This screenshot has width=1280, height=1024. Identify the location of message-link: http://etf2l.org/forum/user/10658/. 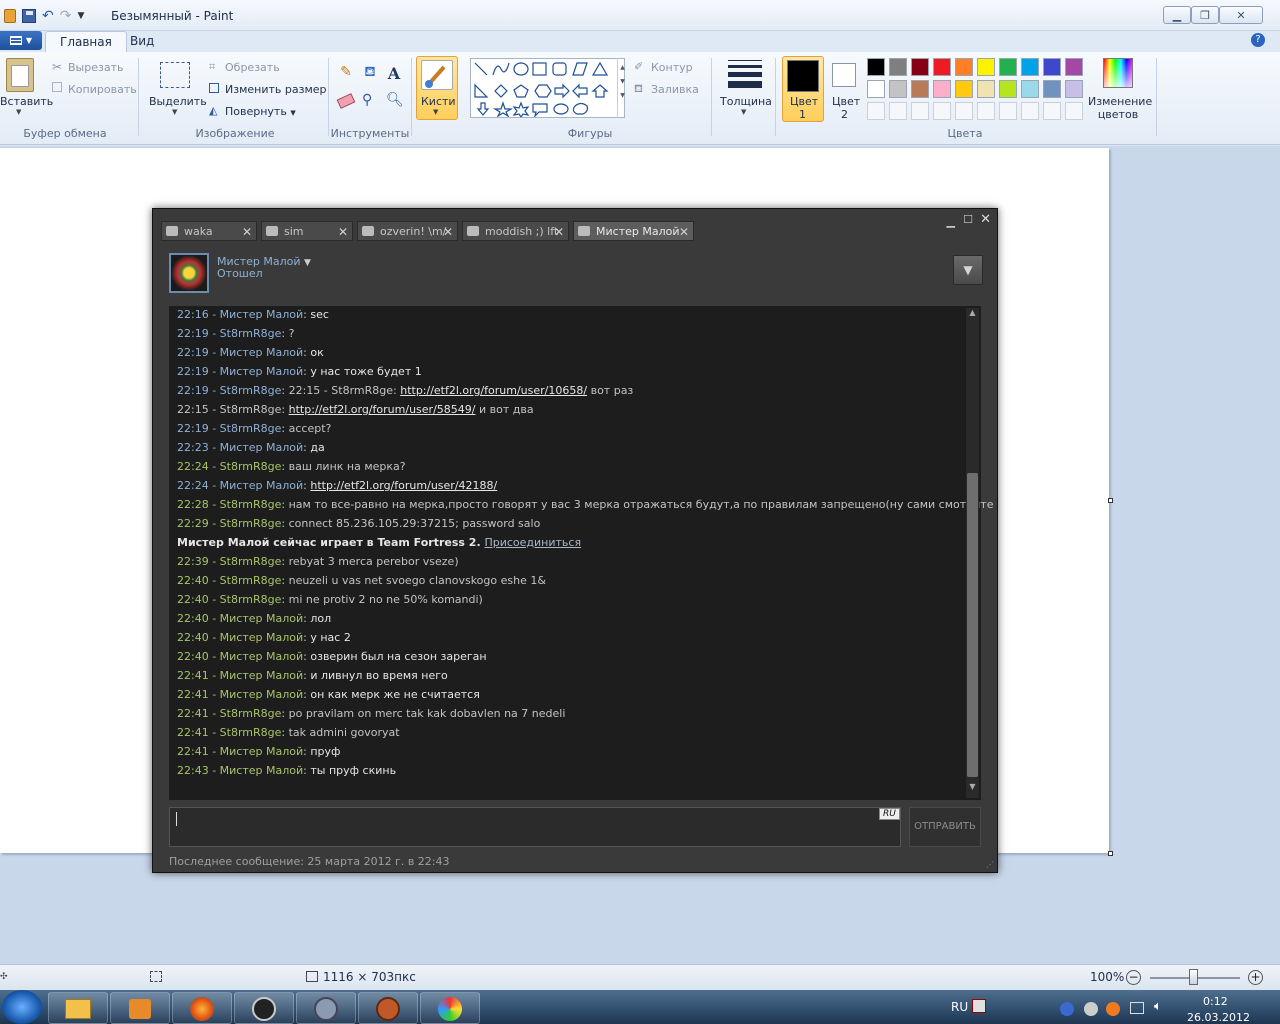
(493, 390).